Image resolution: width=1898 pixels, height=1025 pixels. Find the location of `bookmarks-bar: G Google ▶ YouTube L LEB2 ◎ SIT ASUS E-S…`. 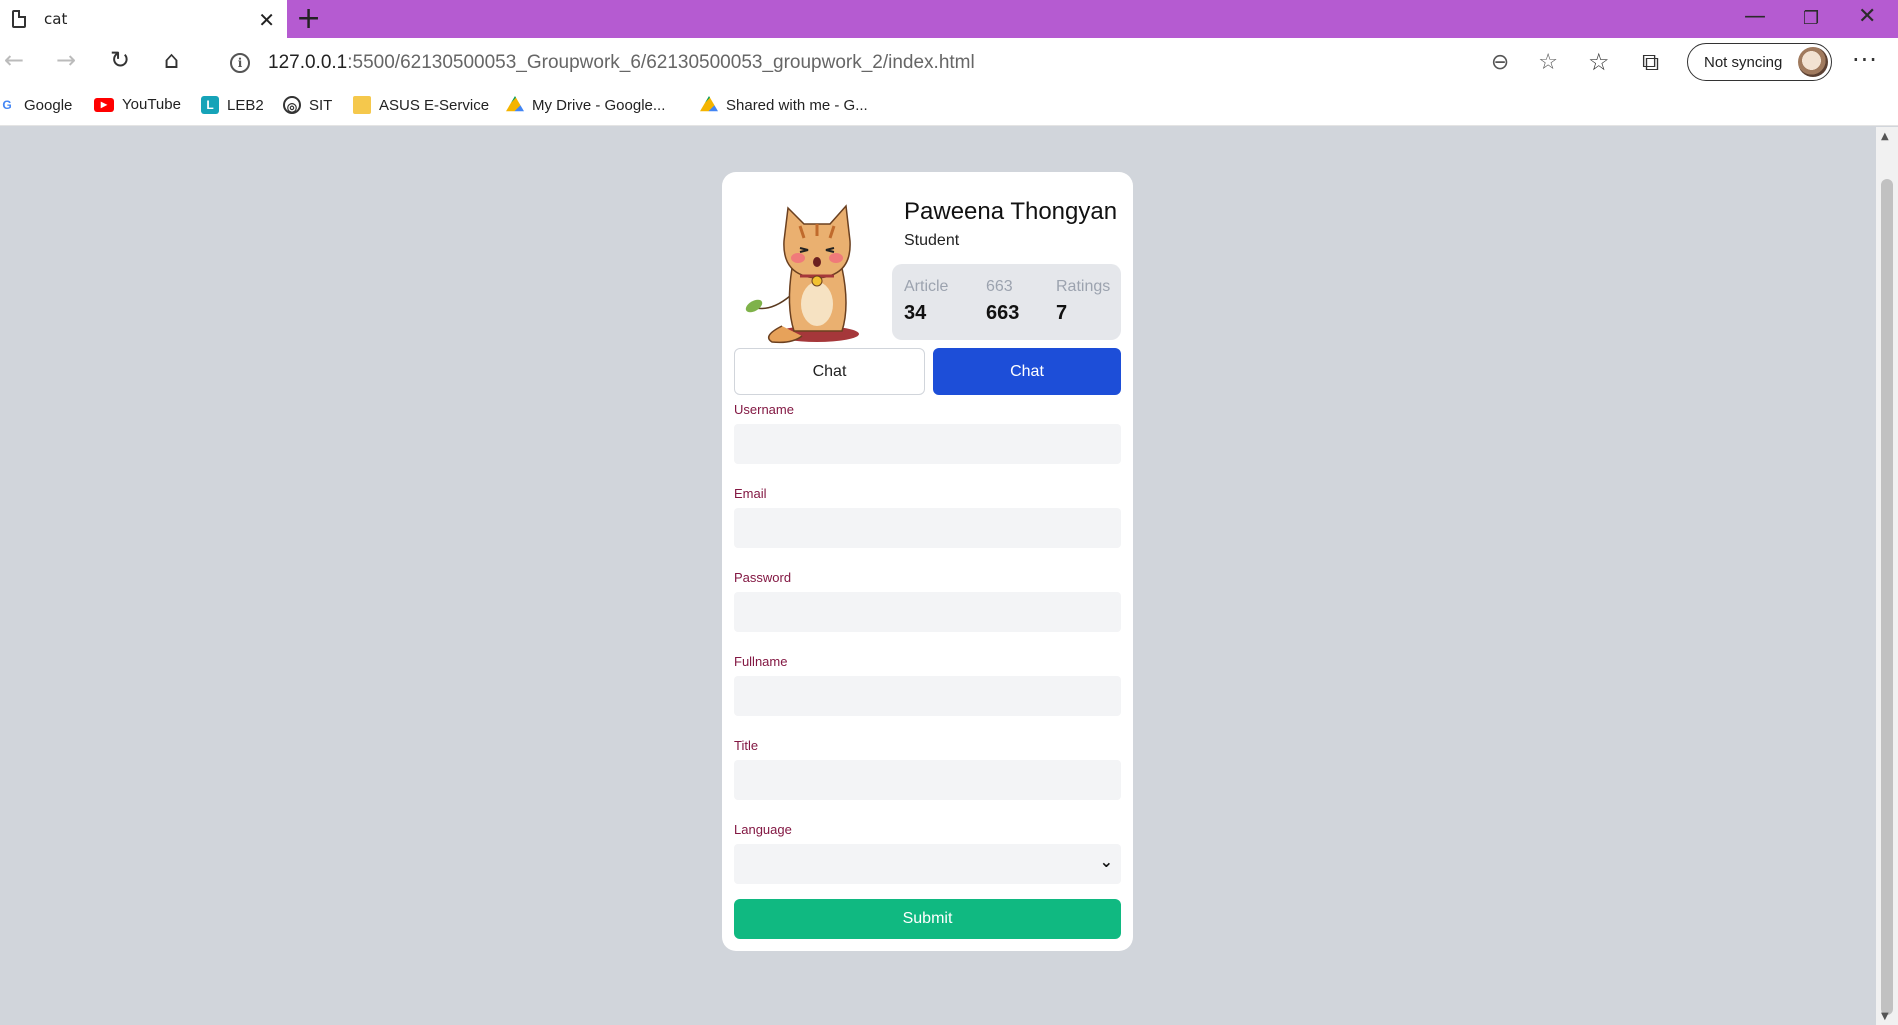

bookmarks-bar: G Google ▶ YouTube L LEB2 ◎ SIT ASUS E-S… is located at coordinates (949, 107).